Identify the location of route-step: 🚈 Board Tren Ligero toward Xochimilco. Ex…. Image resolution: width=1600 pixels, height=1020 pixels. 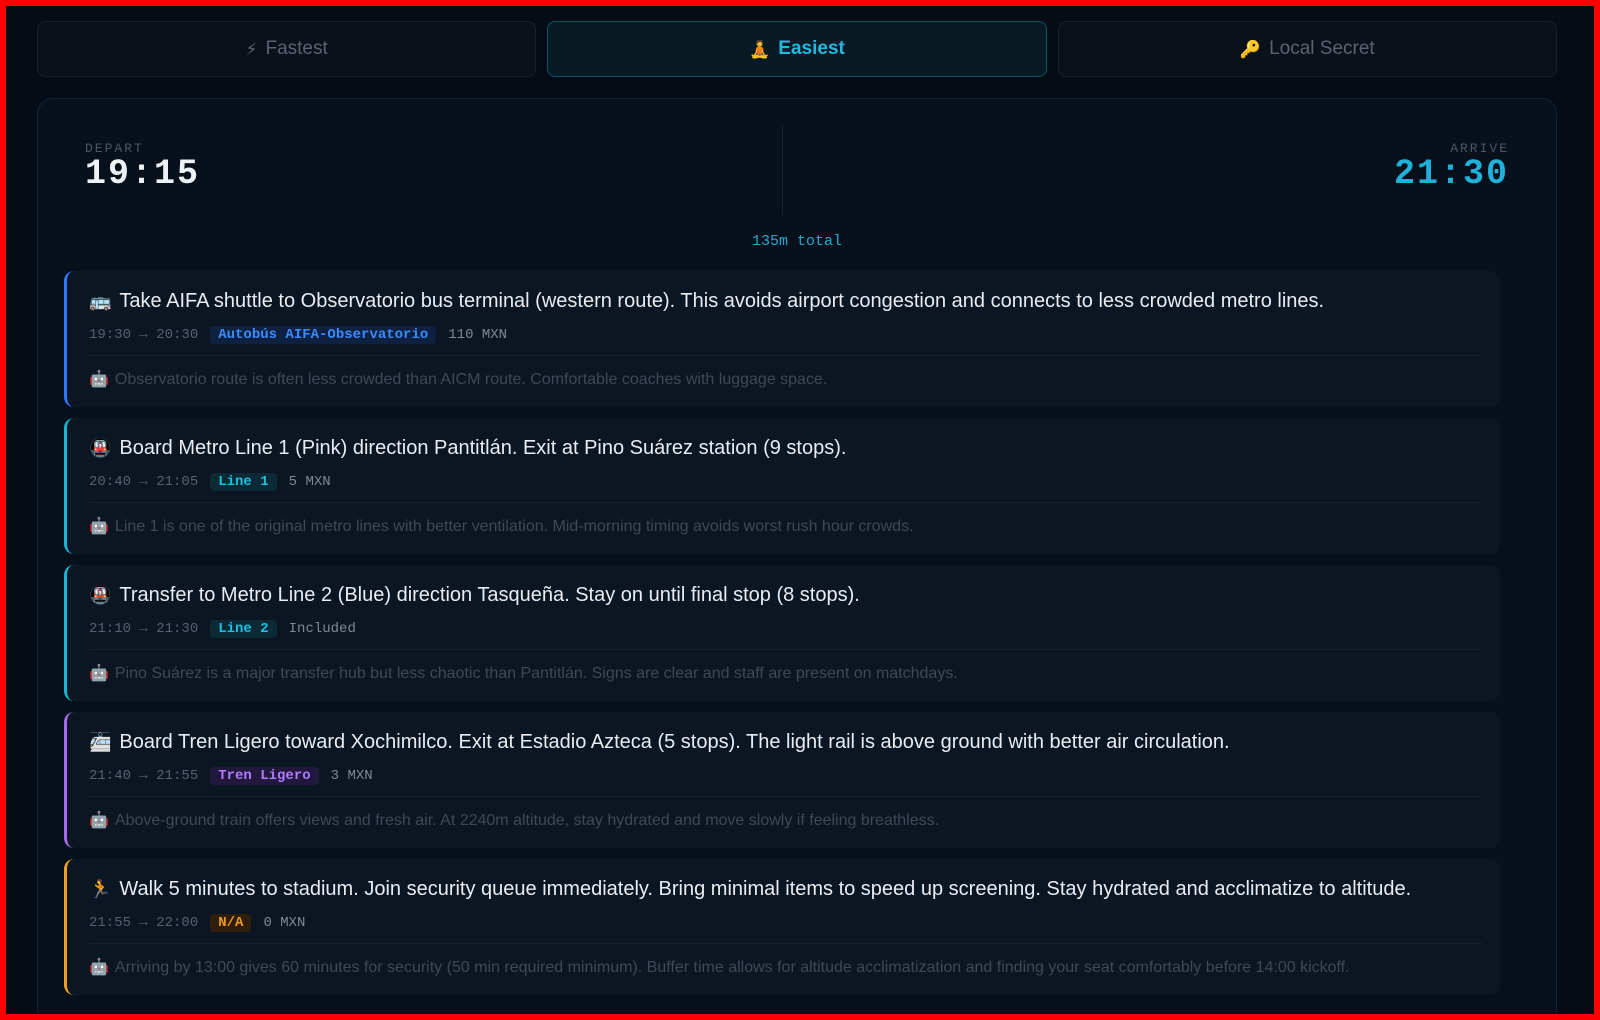
(782, 780).